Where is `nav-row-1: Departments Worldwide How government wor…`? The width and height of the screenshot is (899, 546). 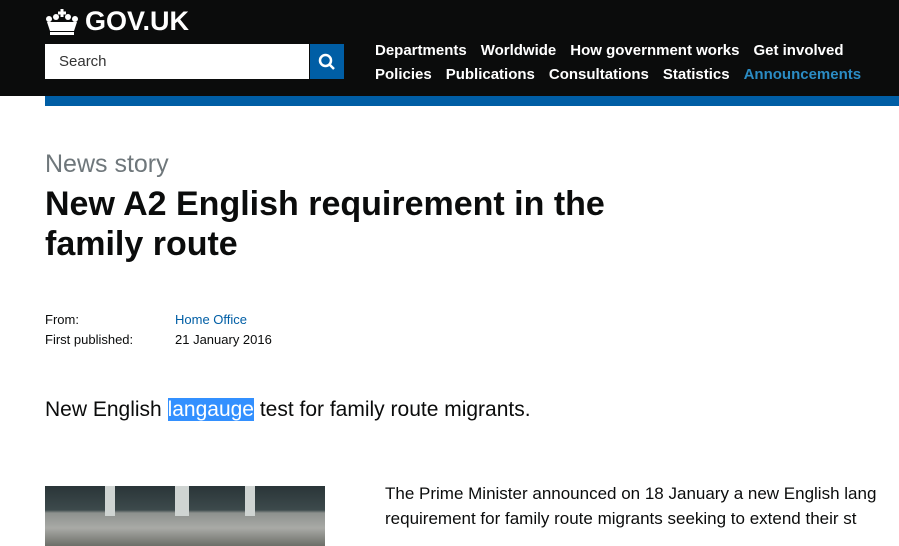 nav-row-1: Departments Worldwide How government wor… is located at coordinates (609, 50).